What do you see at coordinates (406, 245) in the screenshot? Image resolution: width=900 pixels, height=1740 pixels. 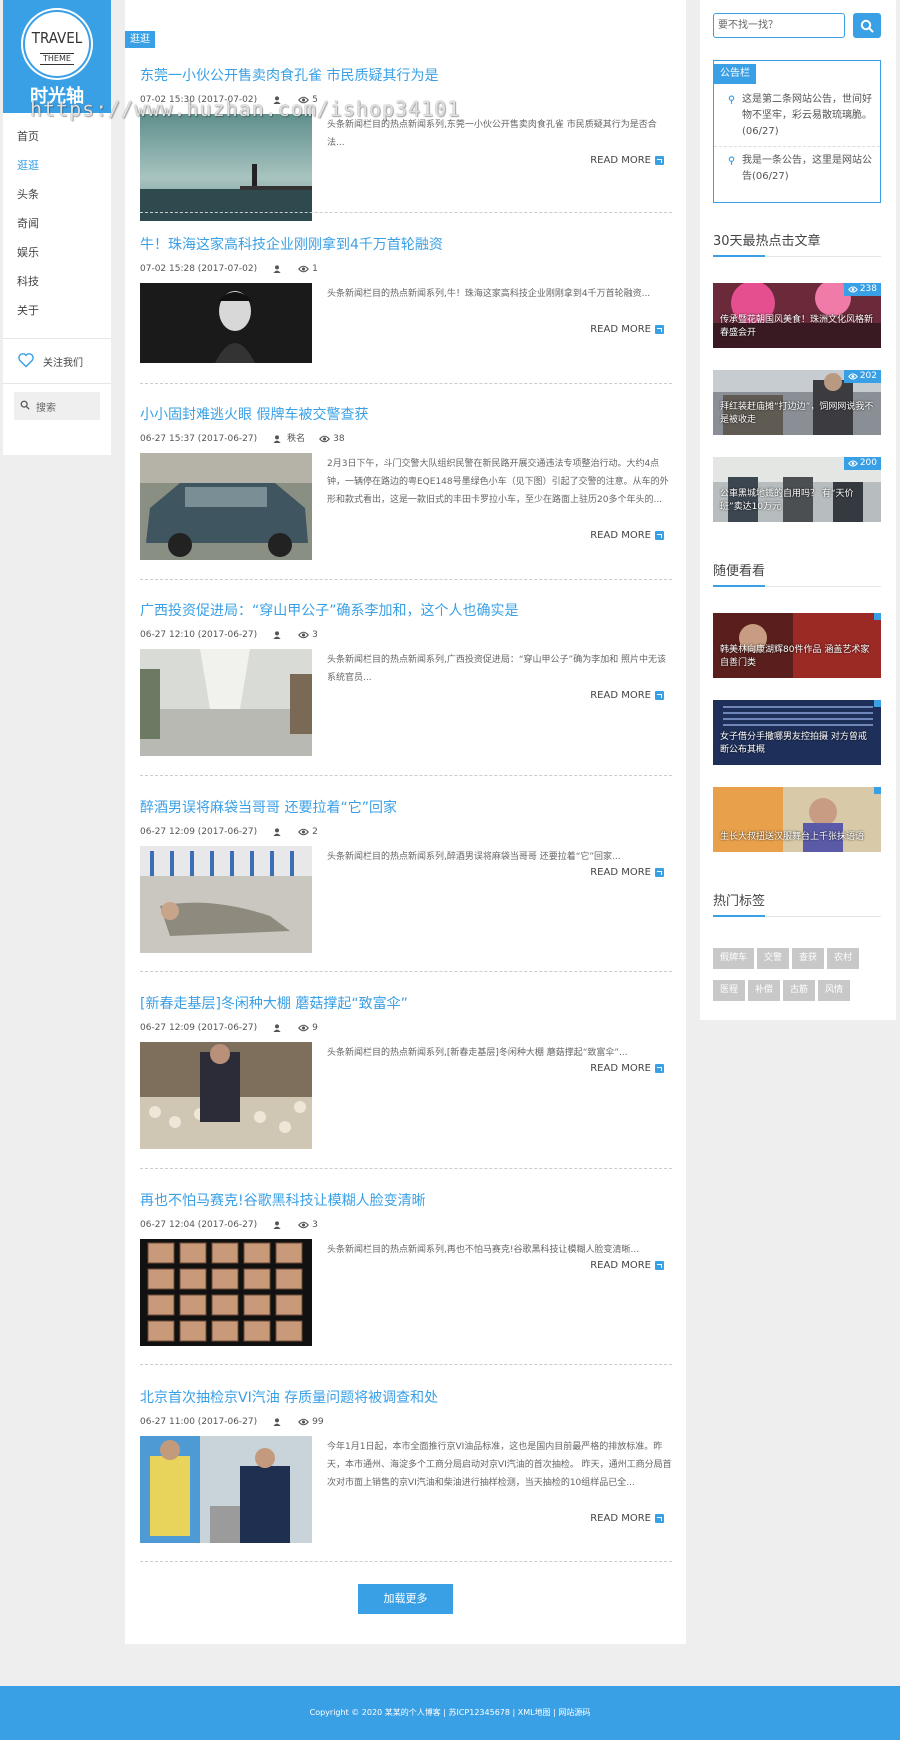 I see `article-title: 牛！珠海这家高科技企业刚刚拿到4千万首轮融资` at bounding box center [406, 245].